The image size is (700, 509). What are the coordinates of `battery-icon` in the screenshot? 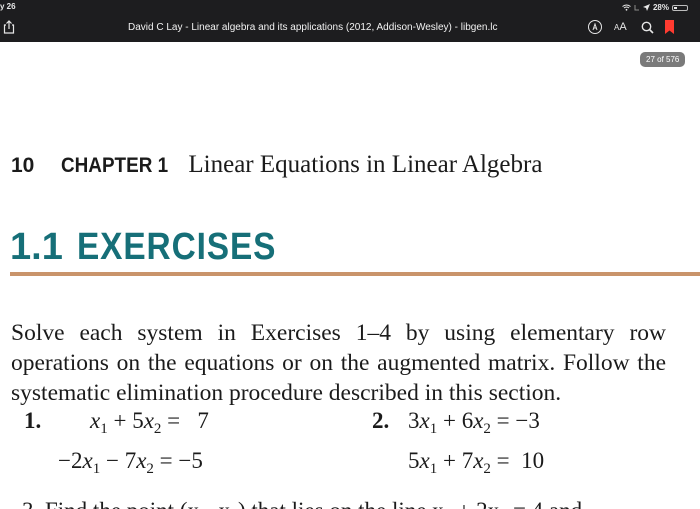 It's located at (680, 7).